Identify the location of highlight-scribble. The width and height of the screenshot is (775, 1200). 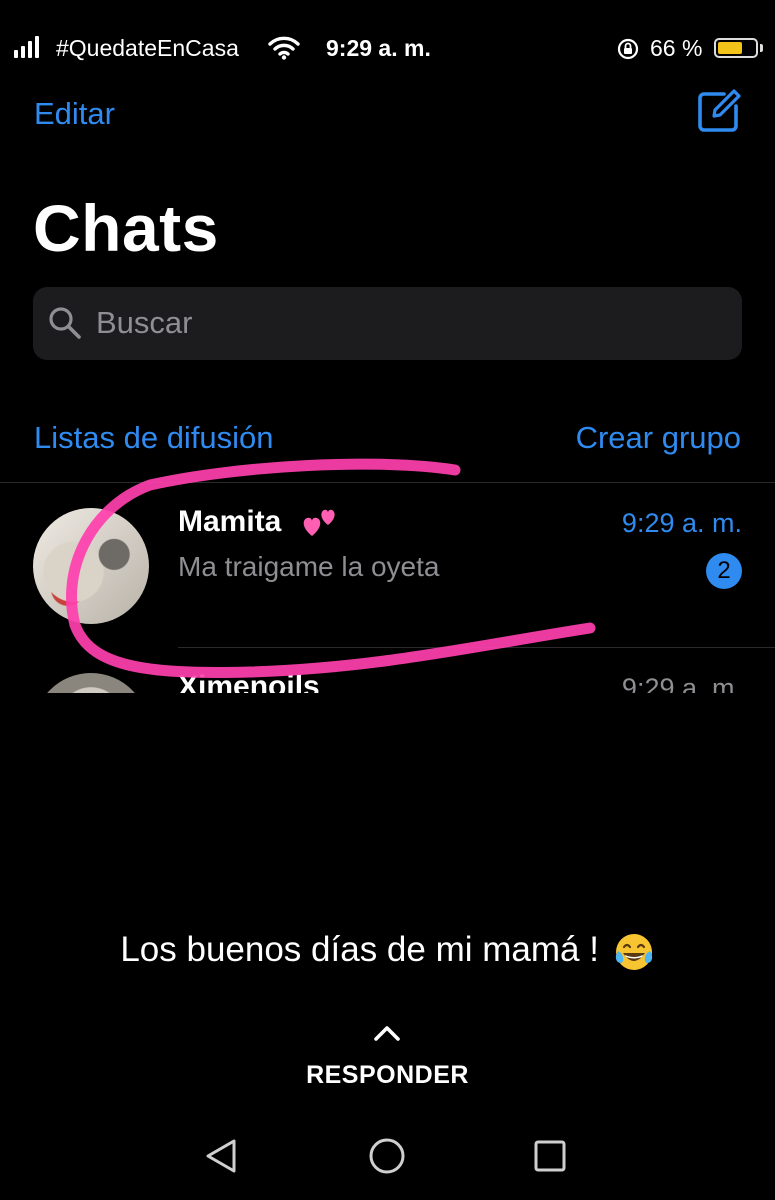
(331, 568).